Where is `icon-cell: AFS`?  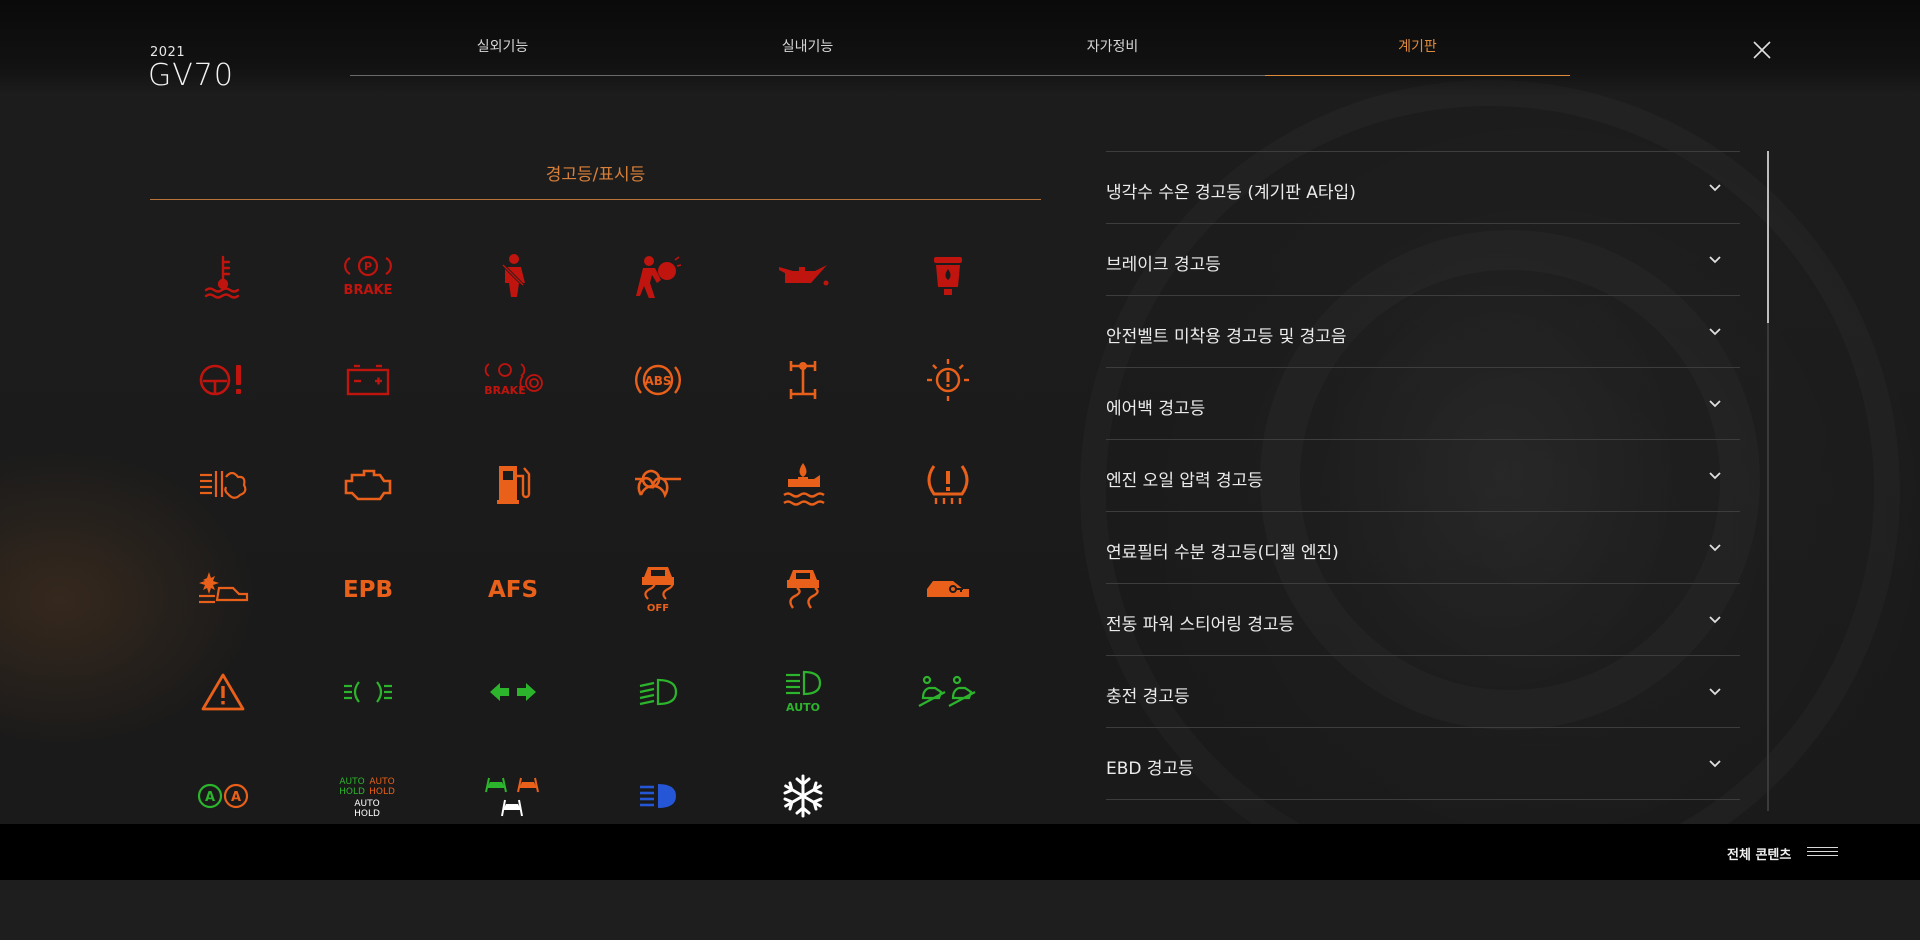 icon-cell: AFS is located at coordinates (512, 588).